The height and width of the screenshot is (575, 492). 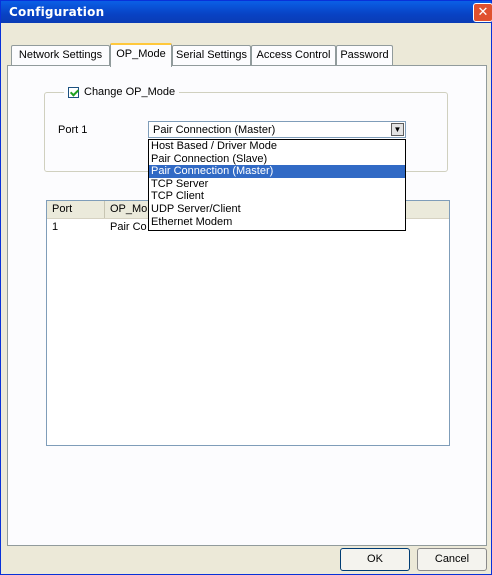 What do you see at coordinates (73, 130) in the screenshot?
I see `port-label: Port 1` at bounding box center [73, 130].